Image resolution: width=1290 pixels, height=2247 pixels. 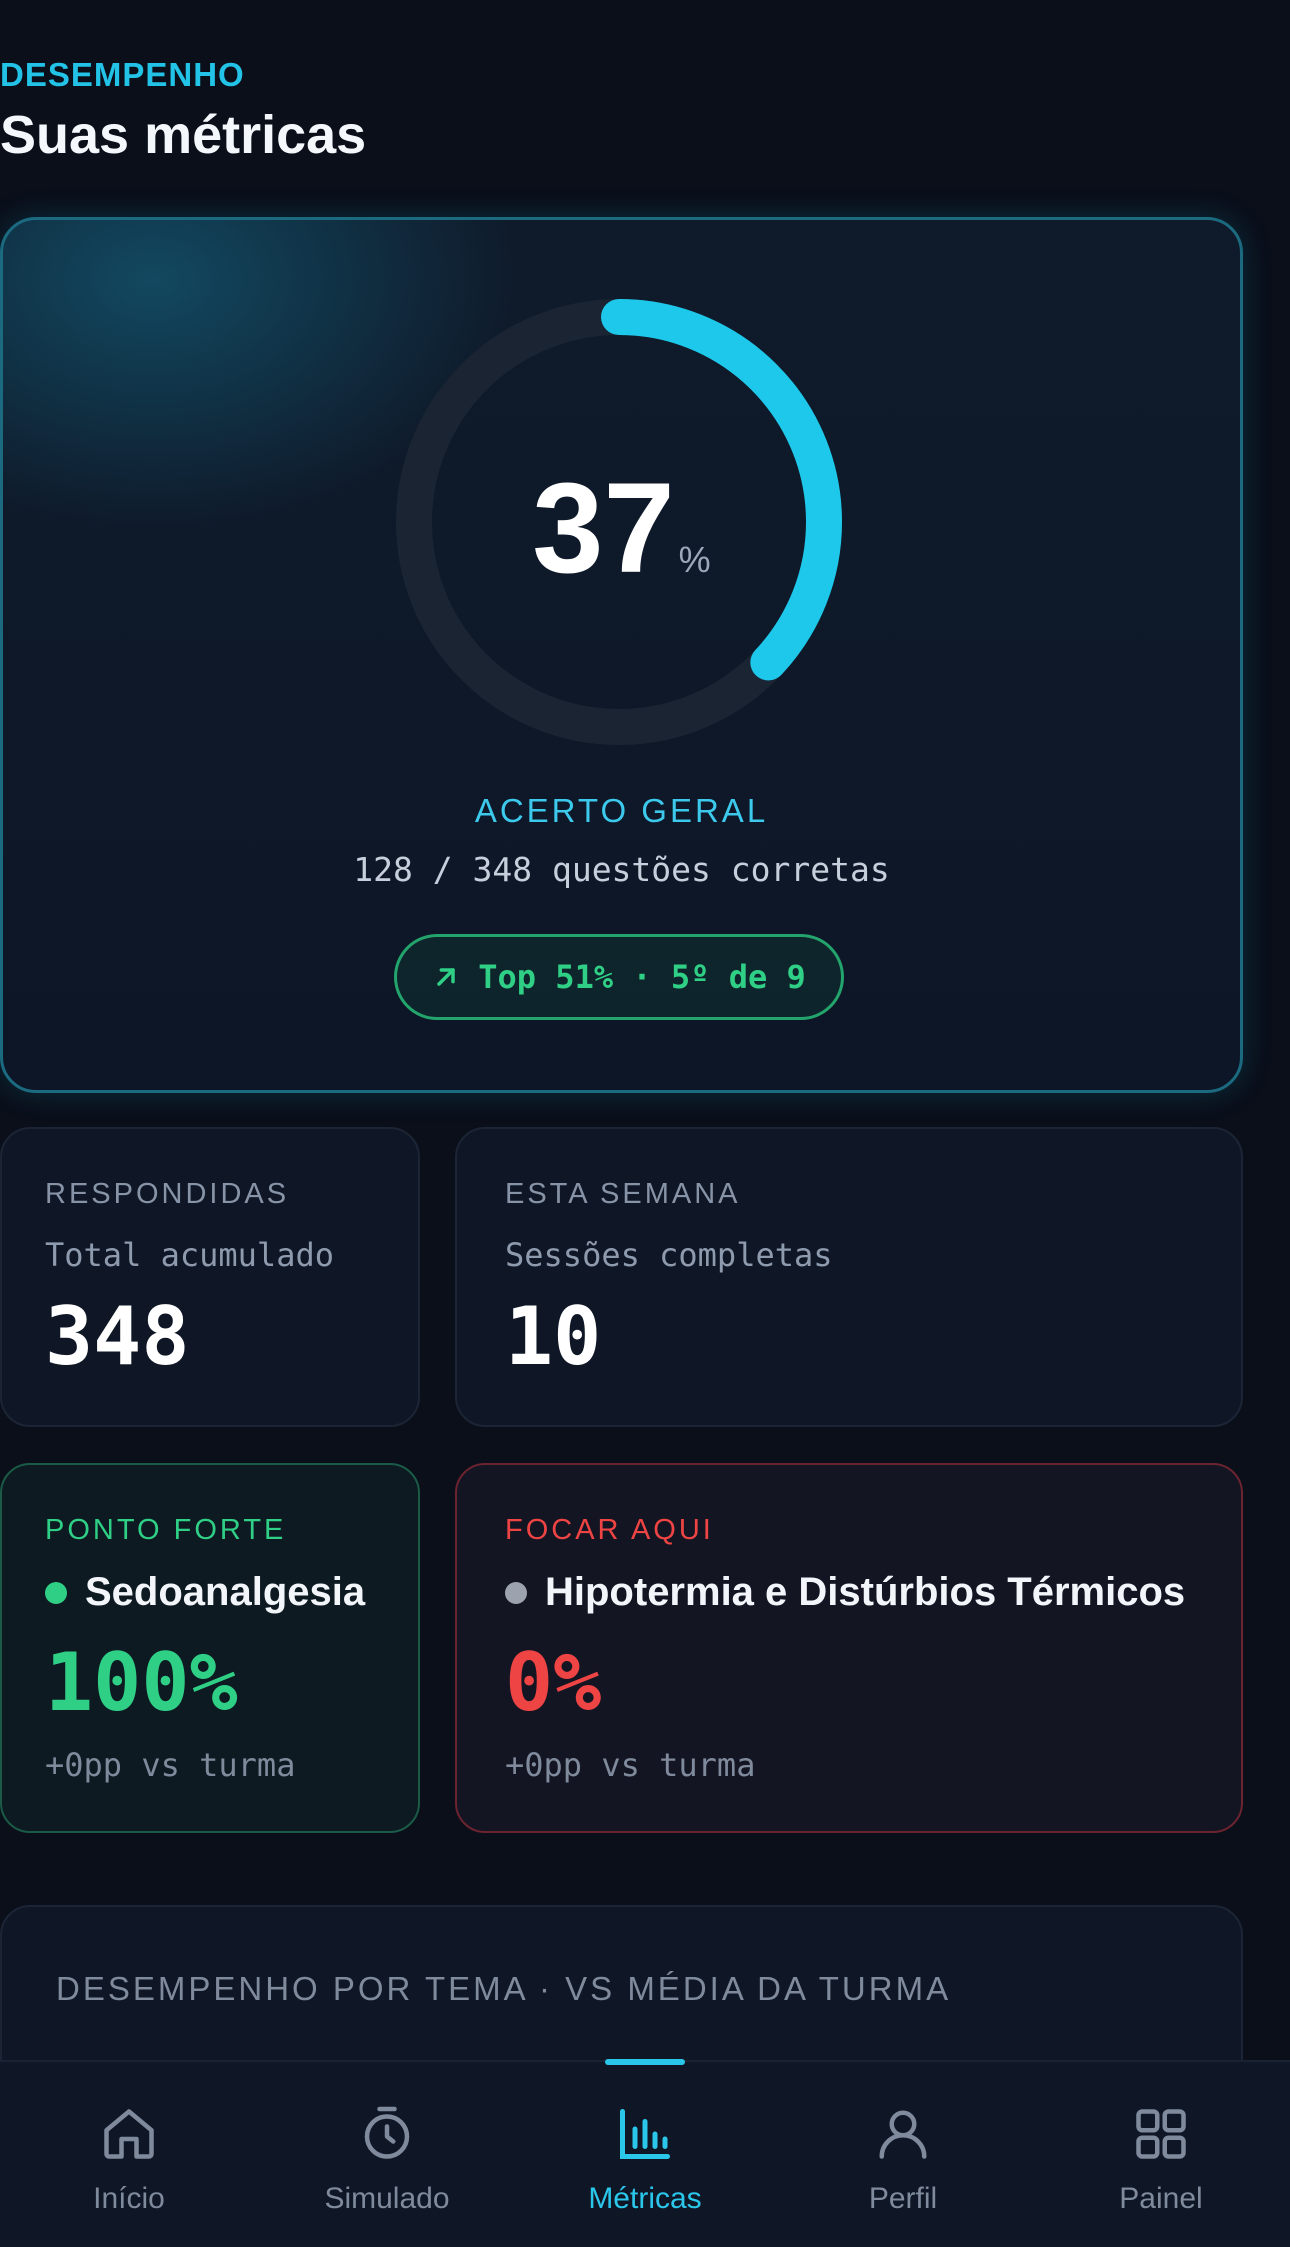 What do you see at coordinates (516, 1592) in the screenshot?
I see `focus-dot-icon` at bounding box center [516, 1592].